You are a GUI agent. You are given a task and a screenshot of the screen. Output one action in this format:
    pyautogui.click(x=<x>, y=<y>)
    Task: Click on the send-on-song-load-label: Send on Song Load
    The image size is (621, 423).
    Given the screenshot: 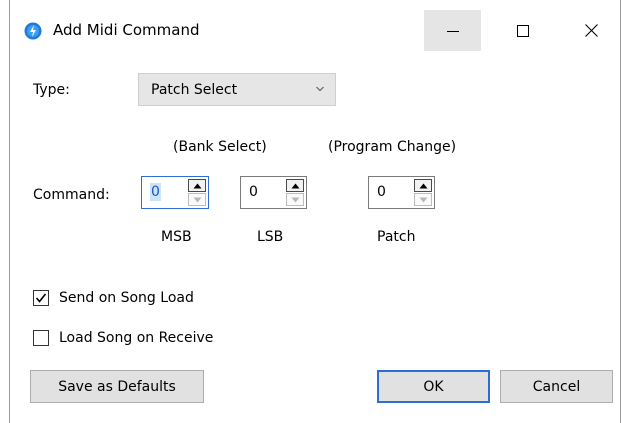 What is the action you would take?
    pyautogui.click(x=126, y=298)
    